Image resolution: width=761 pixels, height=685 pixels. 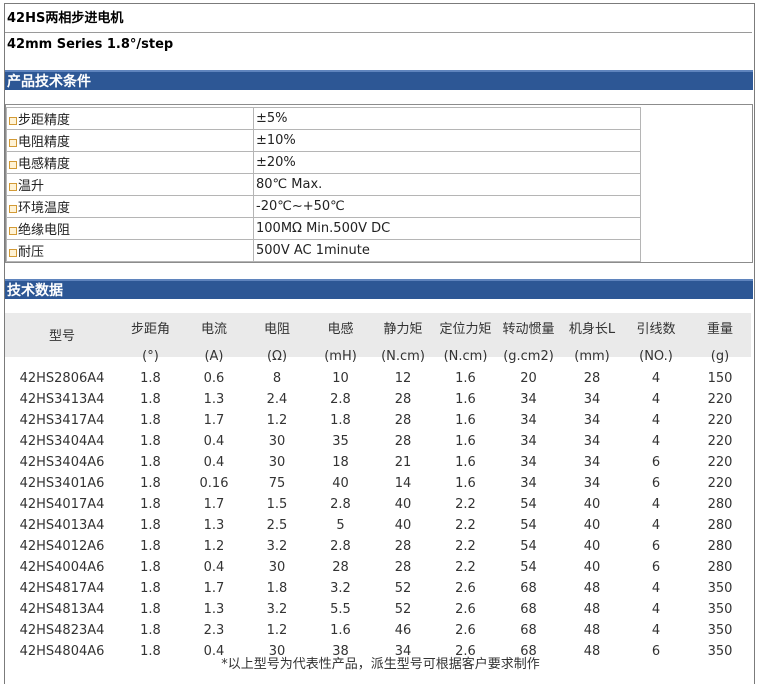 I want to click on table-row: 42HS4817A4 1.8 1.7 1.8 3.2 52 2.6 68 48 4 350, so click(x=379, y=588).